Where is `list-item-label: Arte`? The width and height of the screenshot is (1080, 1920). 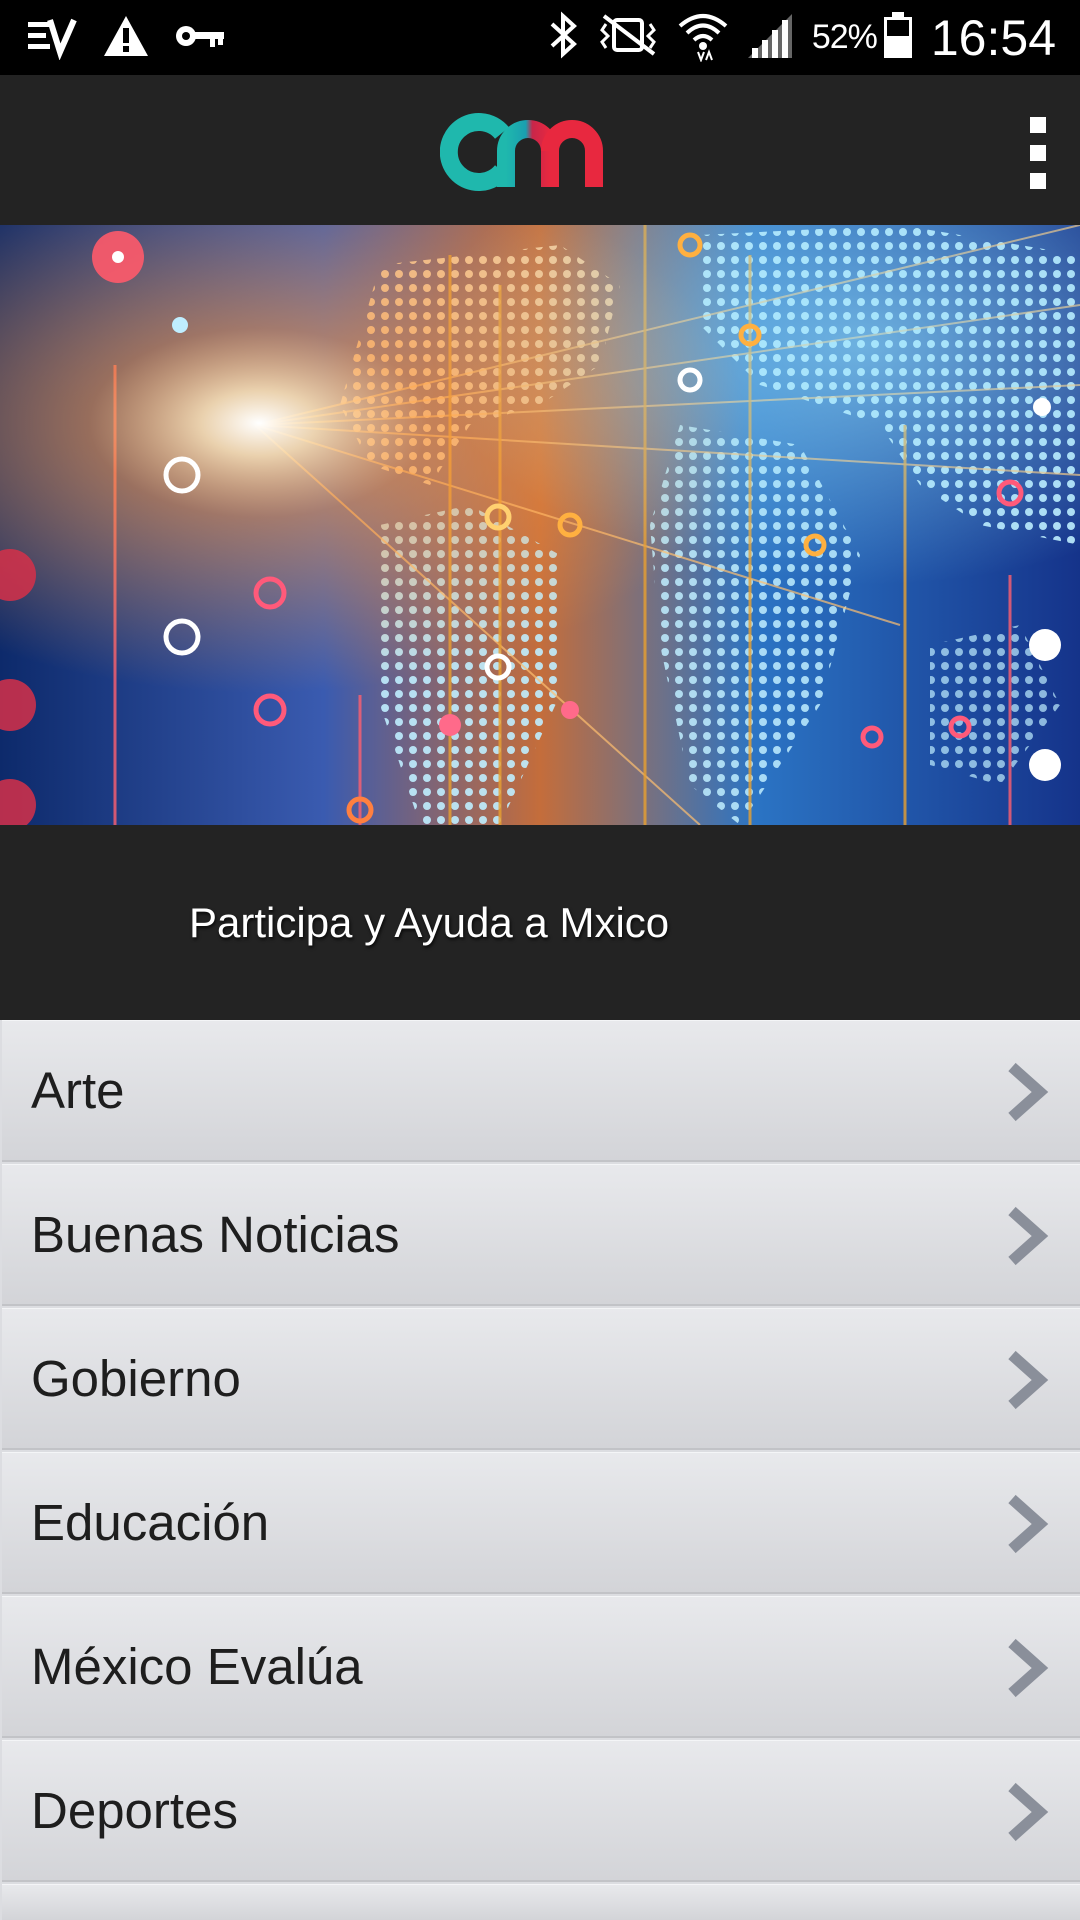 list-item-label: Arte is located at coordinates (78, 1090).